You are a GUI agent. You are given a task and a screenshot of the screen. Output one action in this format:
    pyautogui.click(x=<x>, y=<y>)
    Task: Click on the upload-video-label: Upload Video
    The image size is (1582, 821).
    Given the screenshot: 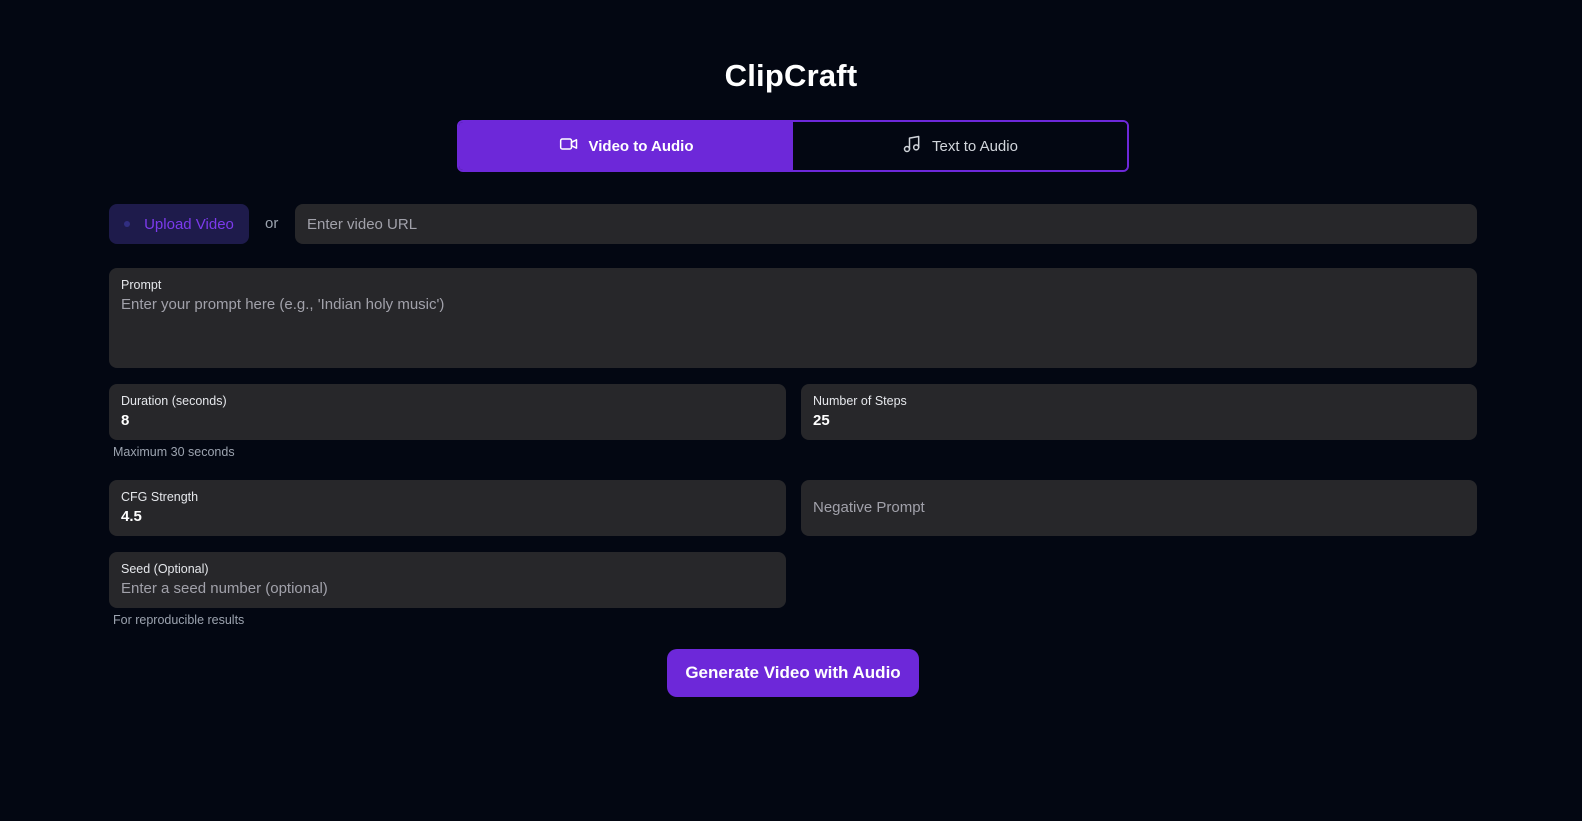 What is the action you would take?
    pyautogui.click(x=189, y=224)
    